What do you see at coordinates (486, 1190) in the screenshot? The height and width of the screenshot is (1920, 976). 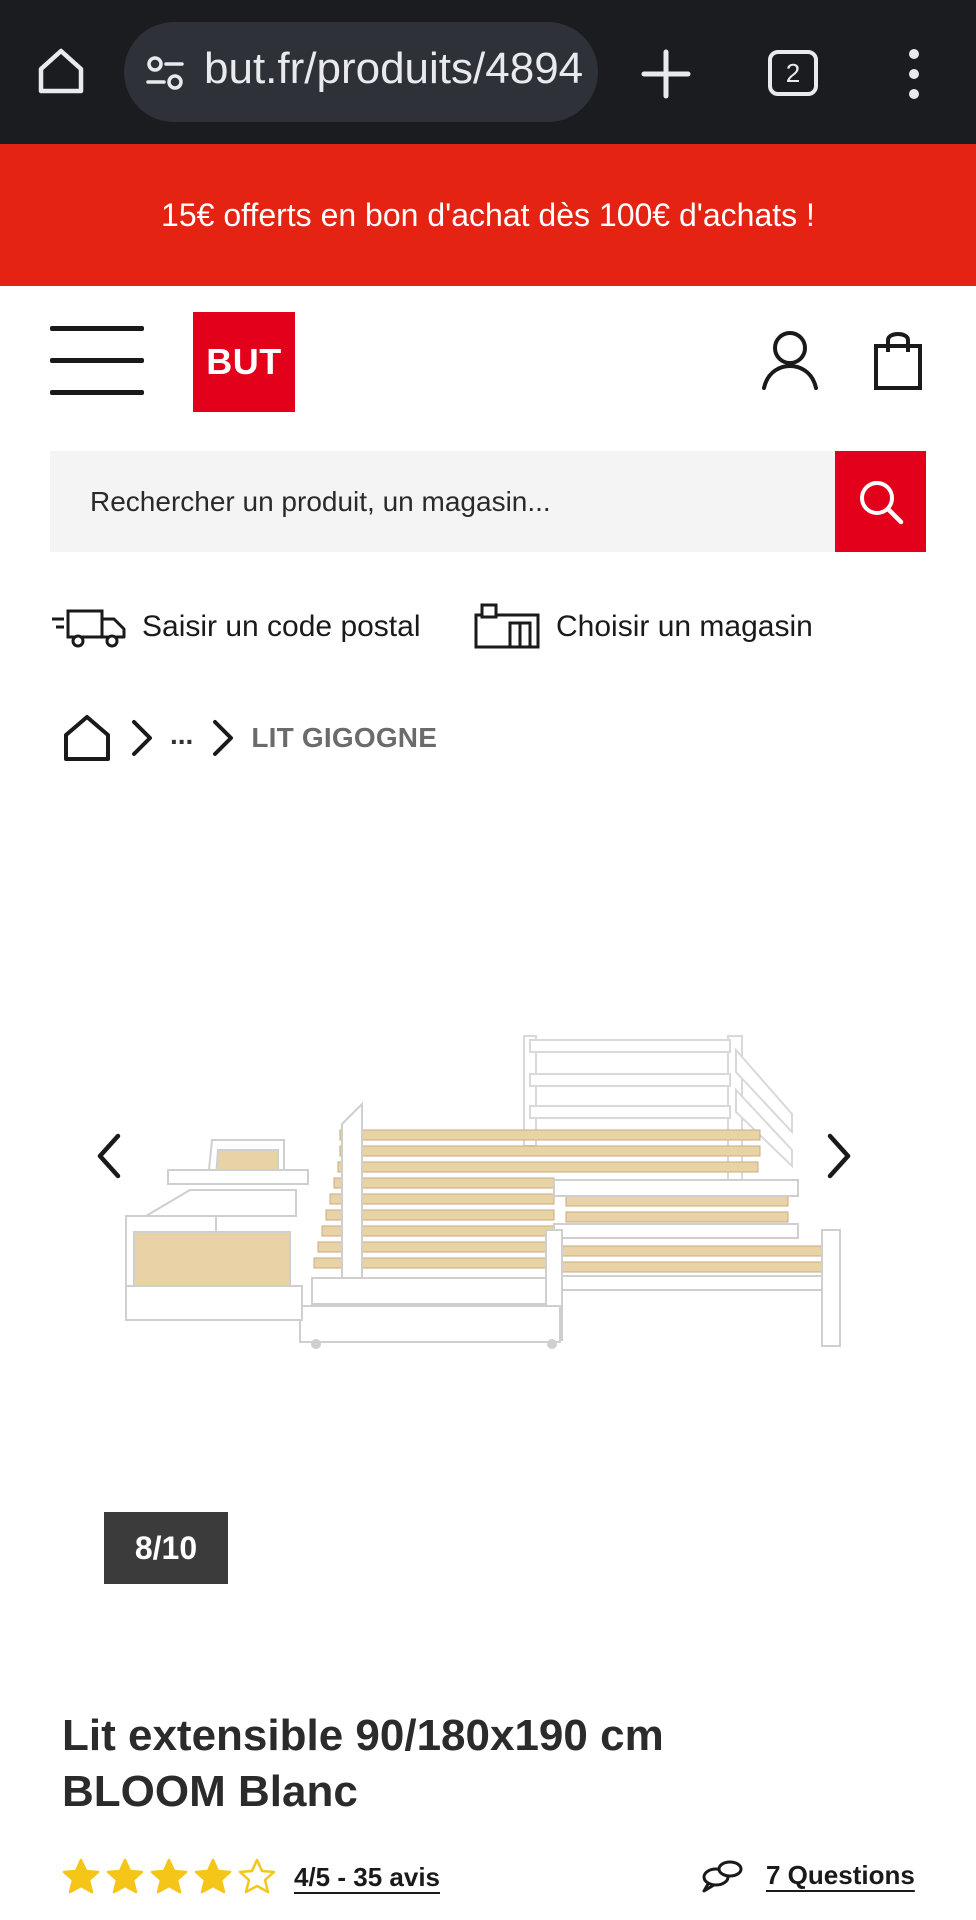 I see `product-image` at bounding box center [486, 1190].